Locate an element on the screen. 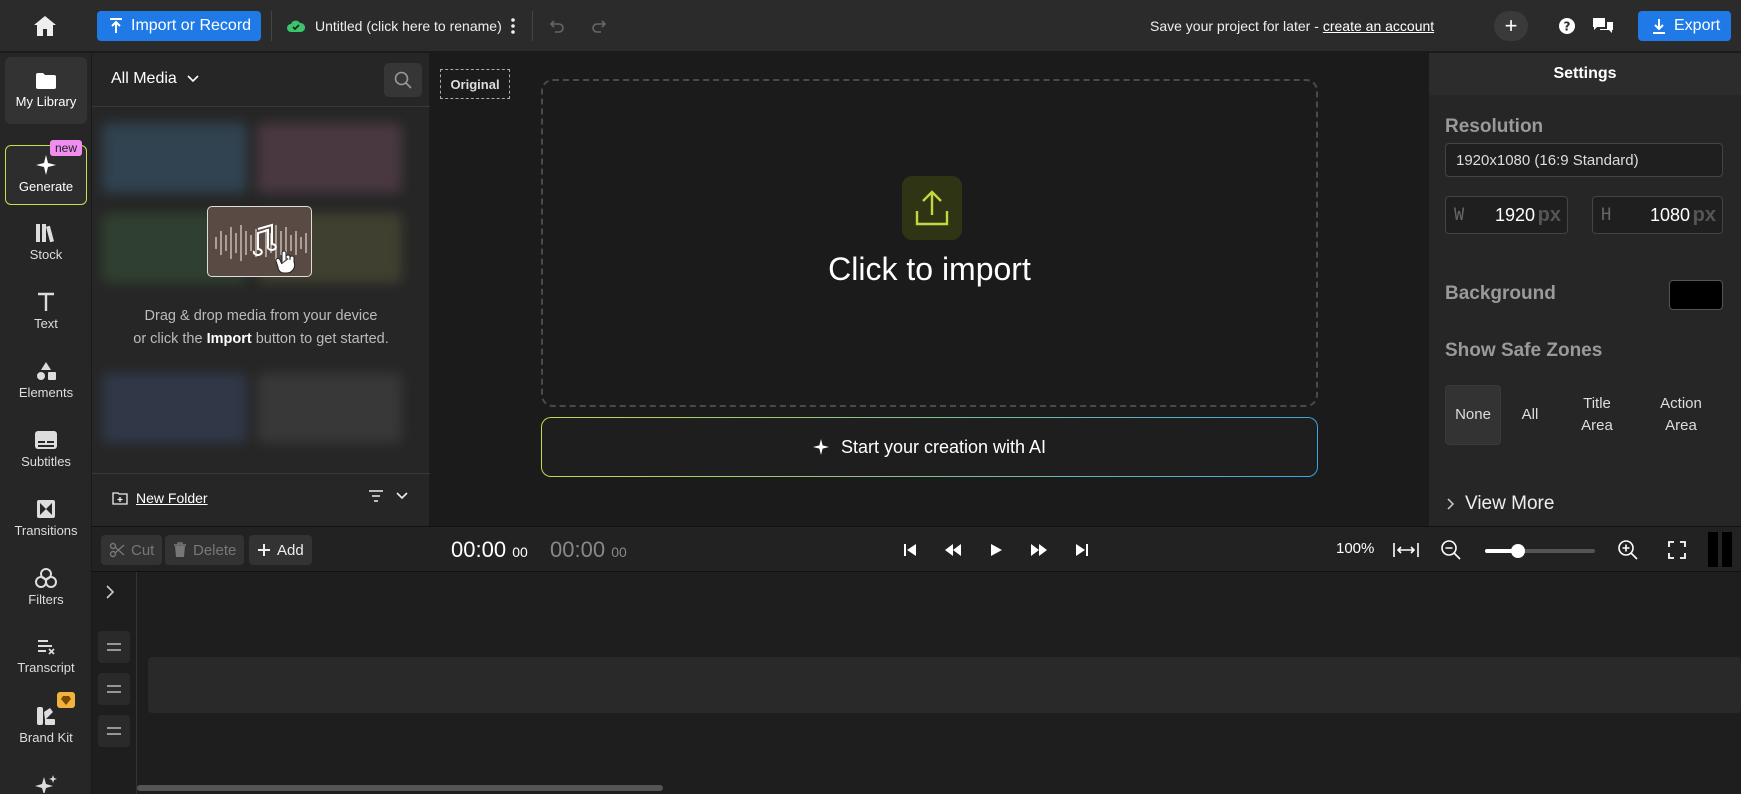 The image size is (1741, 794). new-folder-button: New Folder is located at coordinates (160, 498).